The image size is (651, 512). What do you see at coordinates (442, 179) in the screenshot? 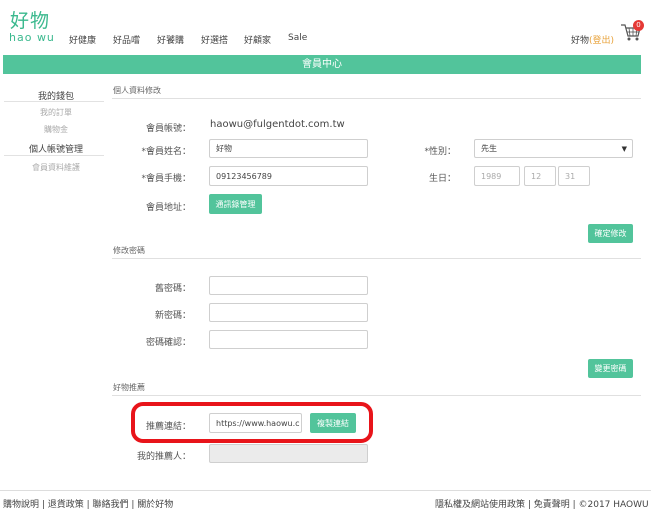
I see `birthday-label: 生日：` at bounding box center [442, 179].